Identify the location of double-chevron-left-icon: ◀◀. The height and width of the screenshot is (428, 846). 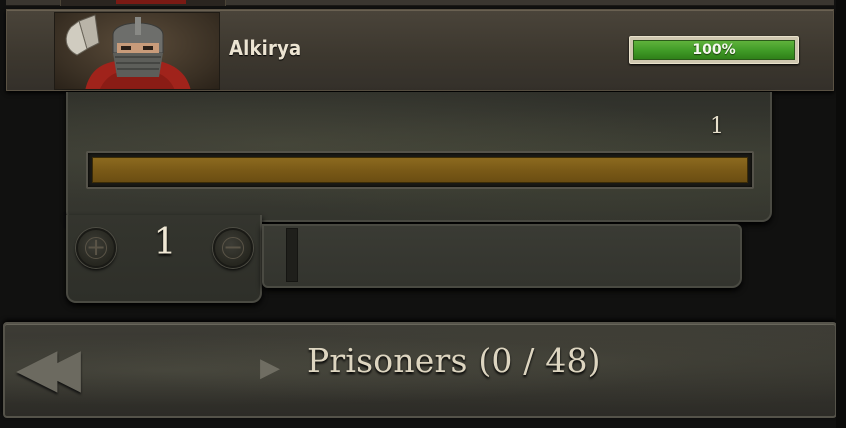
(48, 368).